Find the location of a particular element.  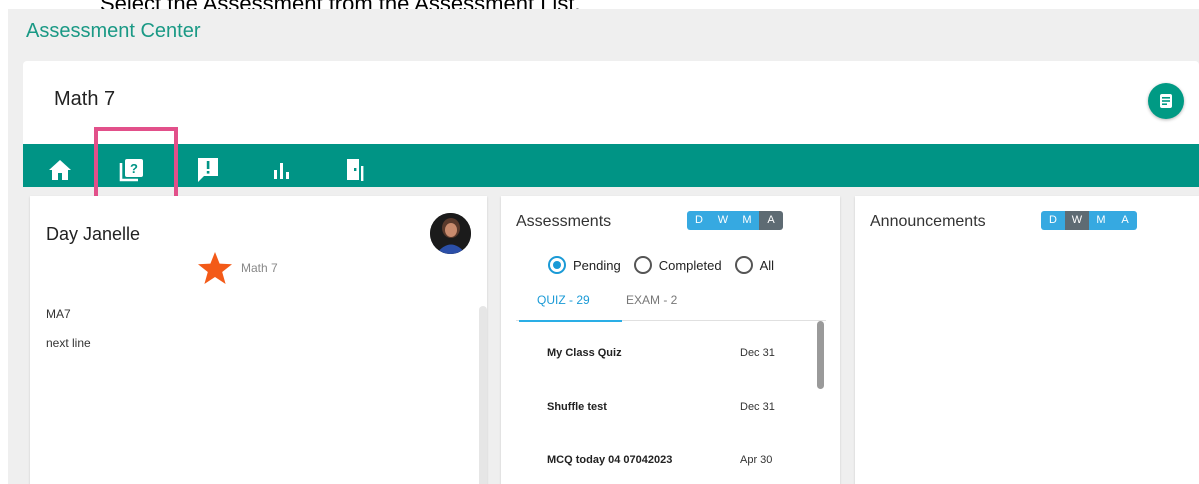

assessments-title: Assessments is located at coordinates (564, 221).